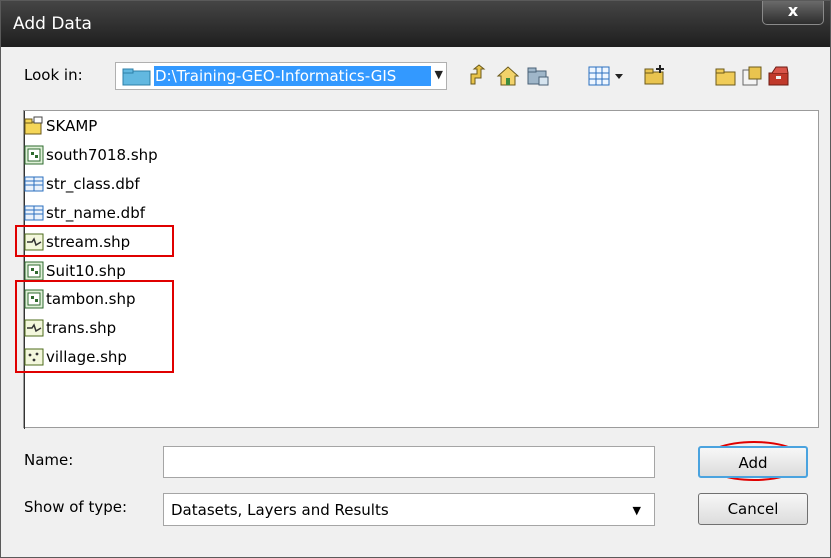  I want to click on list-item: SKAMP, so click(60, 126).